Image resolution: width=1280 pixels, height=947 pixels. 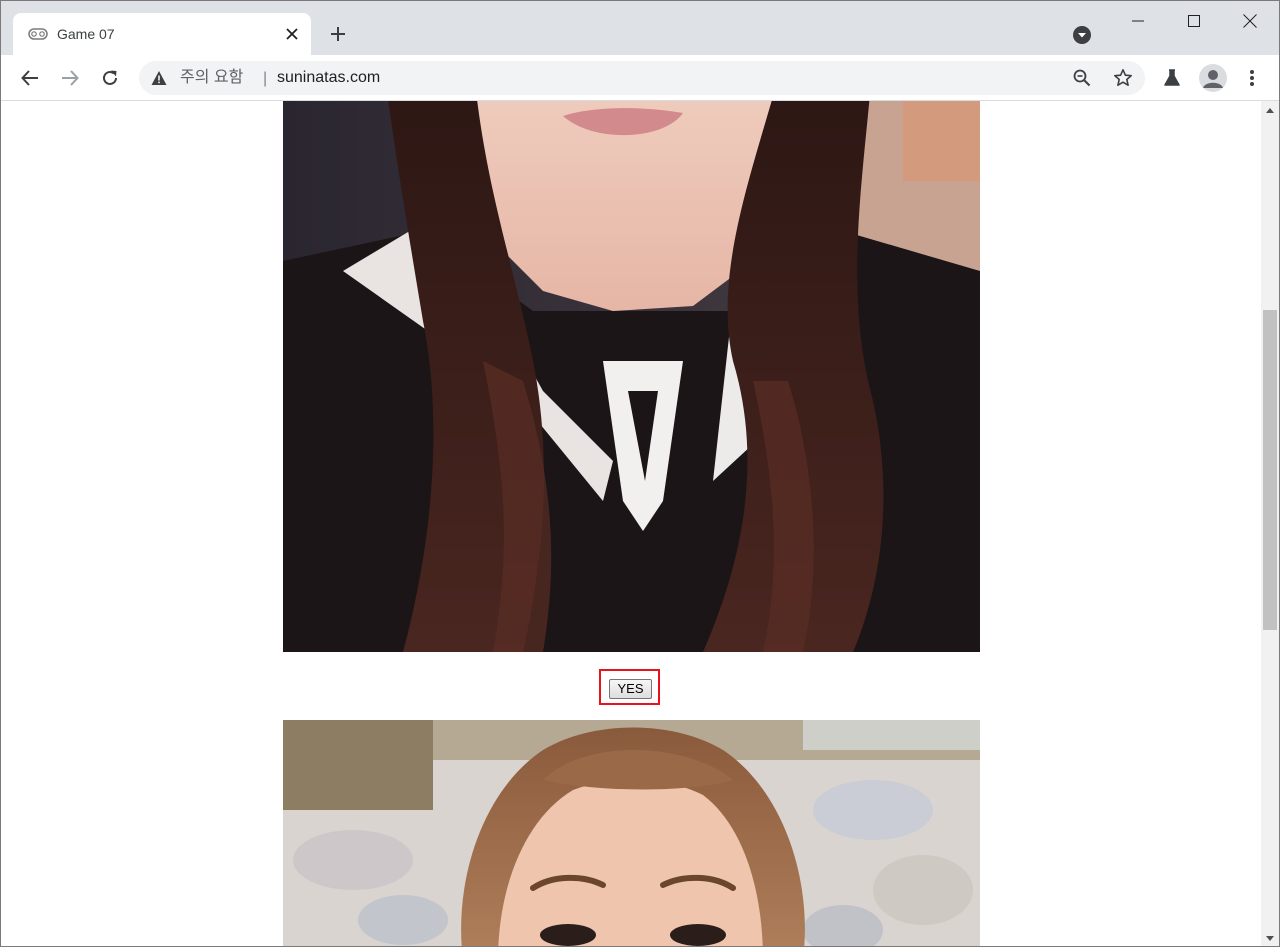 I want to click on zoom-icon, so click(x=1082, y=78).